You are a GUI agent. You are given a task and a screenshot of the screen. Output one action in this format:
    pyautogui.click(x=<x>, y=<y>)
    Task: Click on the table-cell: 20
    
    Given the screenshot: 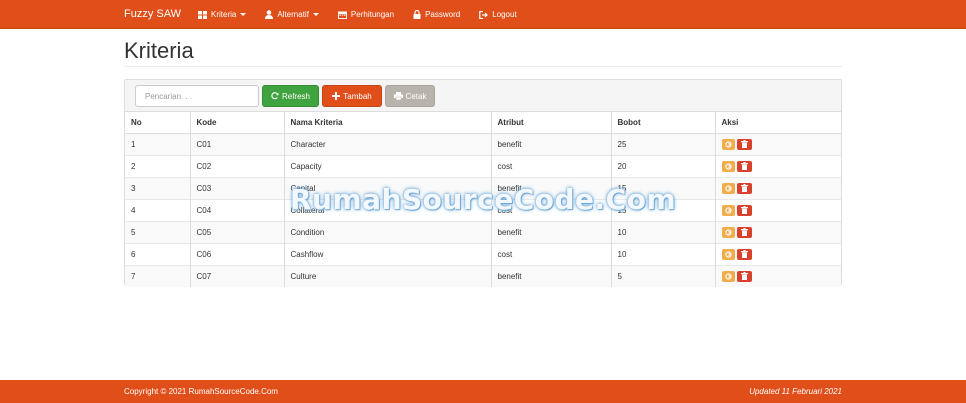 What is the action you would take?
    pyautogui.click(x=663, y=165)
    